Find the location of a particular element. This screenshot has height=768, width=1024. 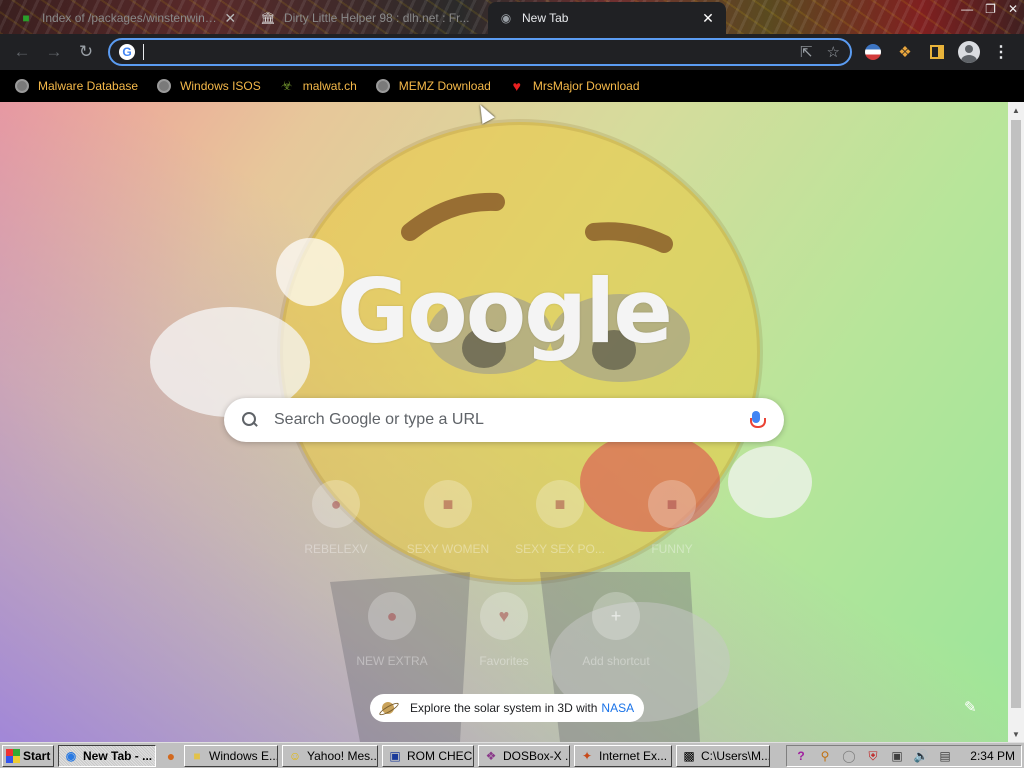

scroll-up-icon: ▲ is located at coordinates (1016, 110).